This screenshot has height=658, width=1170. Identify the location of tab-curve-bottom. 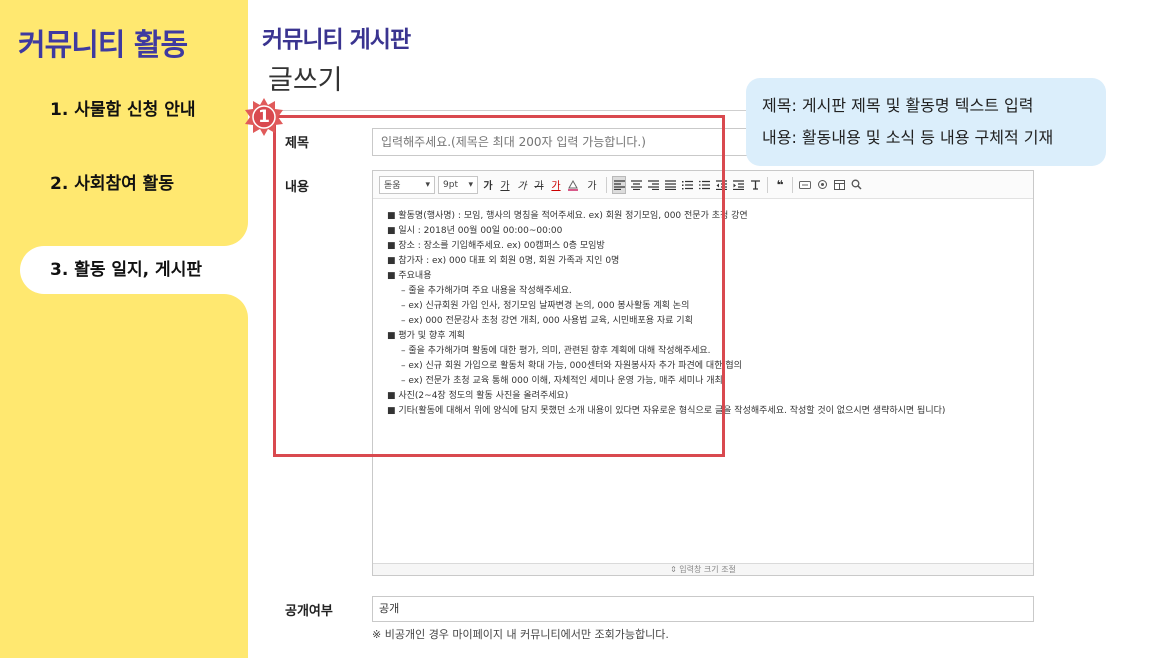
(224, 306).